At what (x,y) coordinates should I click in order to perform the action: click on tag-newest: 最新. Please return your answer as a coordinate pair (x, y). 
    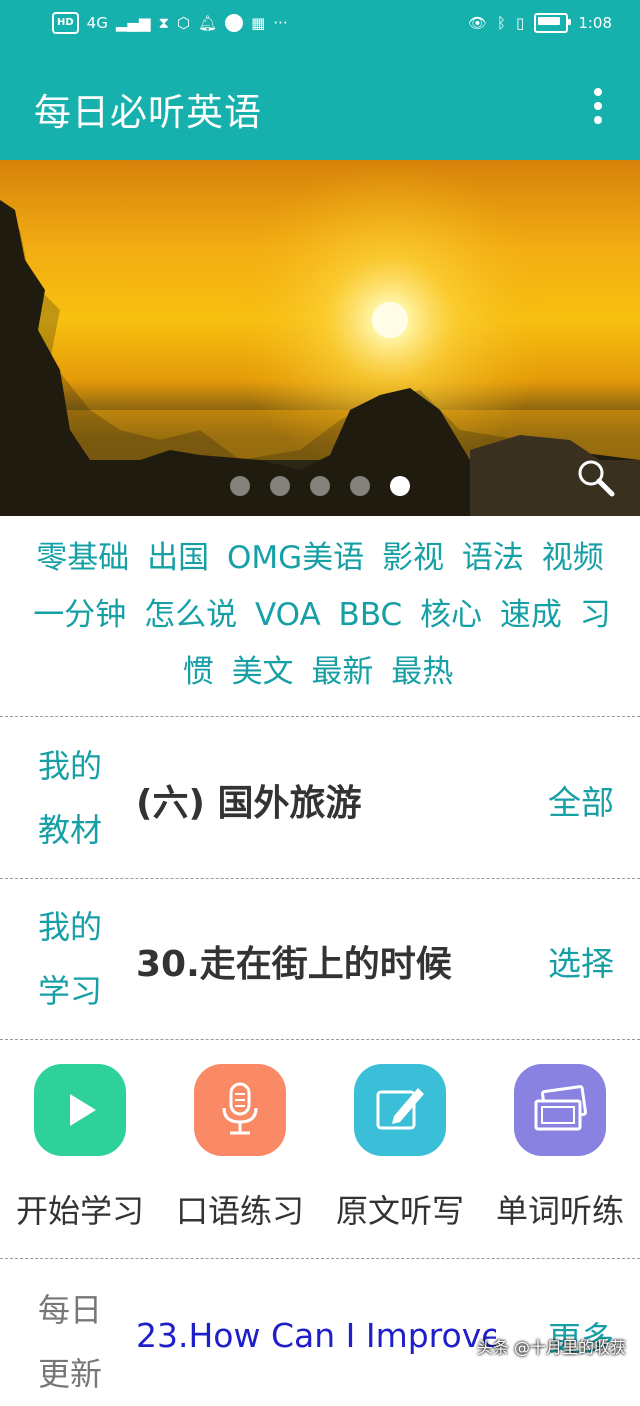
    Looking at the image, I should click on (342, 672).